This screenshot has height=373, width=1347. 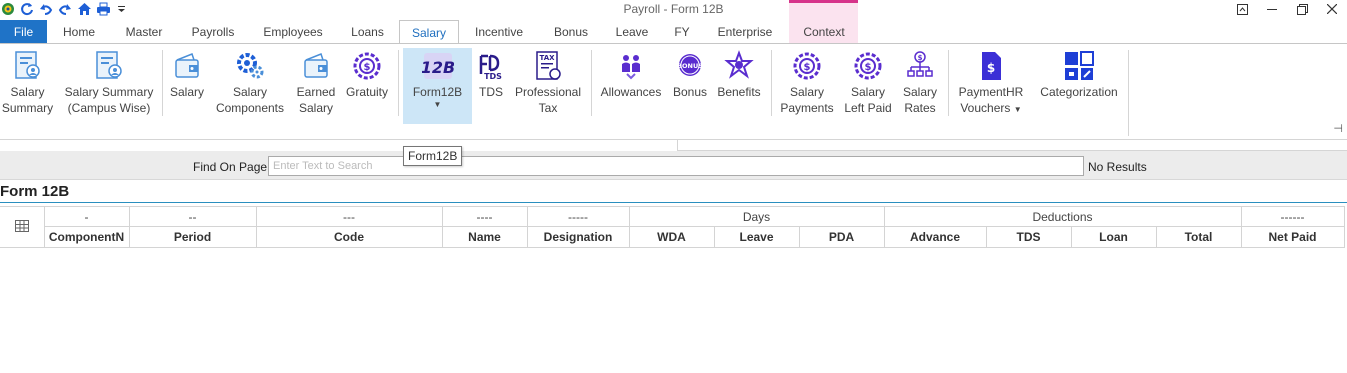 I want to click on column-header-net-paid: Net Paid, so click(x=1292, y=237).